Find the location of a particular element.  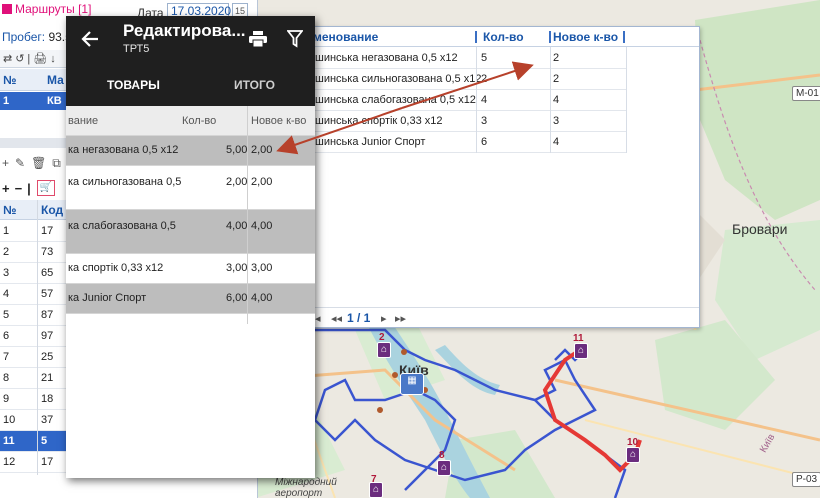

city-label-brovary: Бровари is located at coordinates (760, 229).